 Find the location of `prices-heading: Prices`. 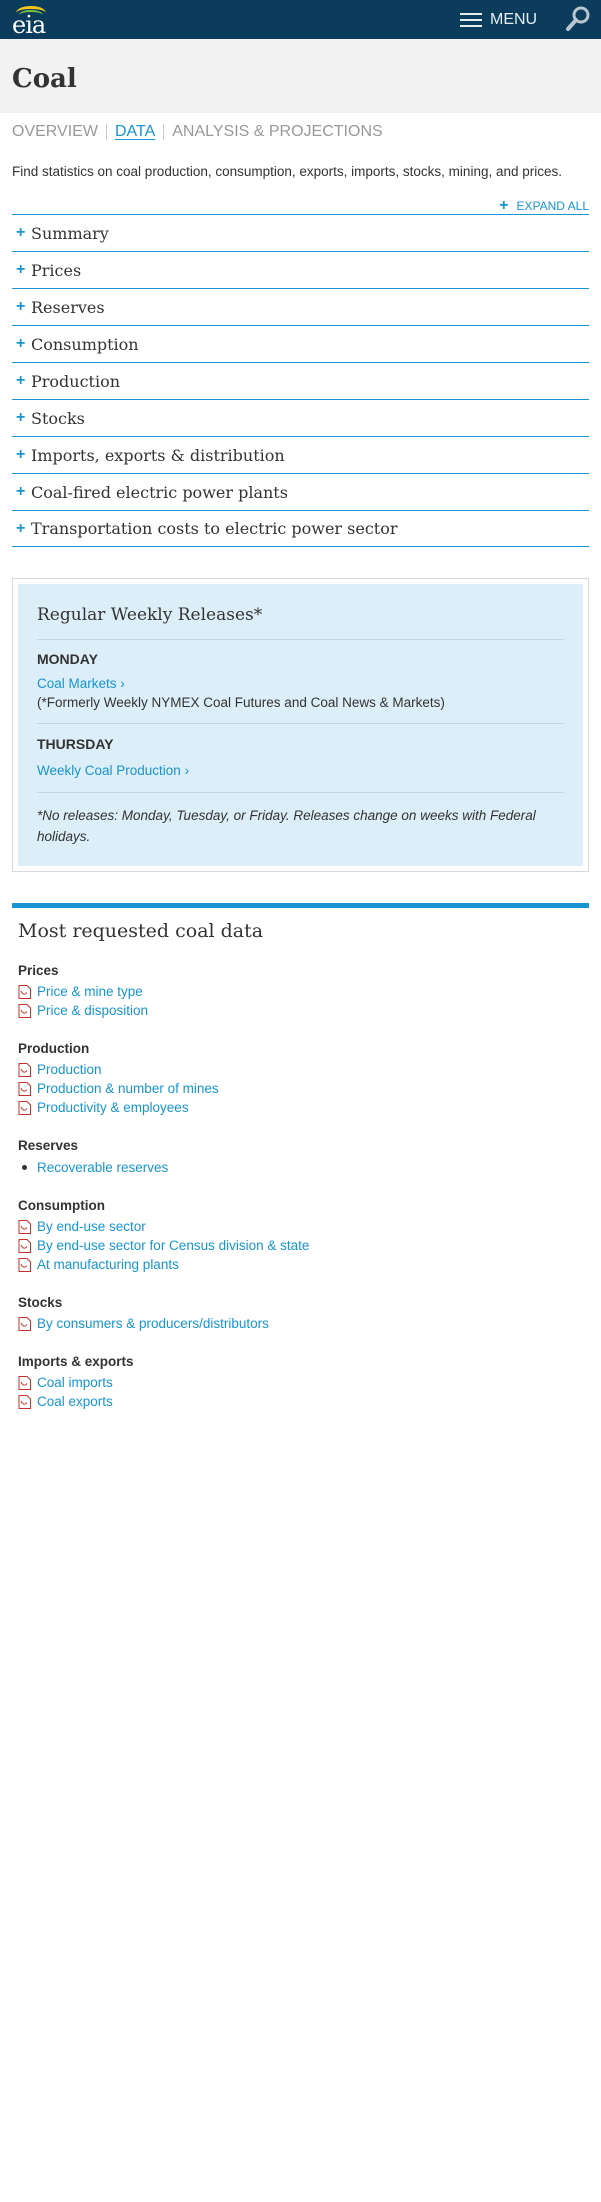

prices-heading: Prices is located at coordinates (38, 970).